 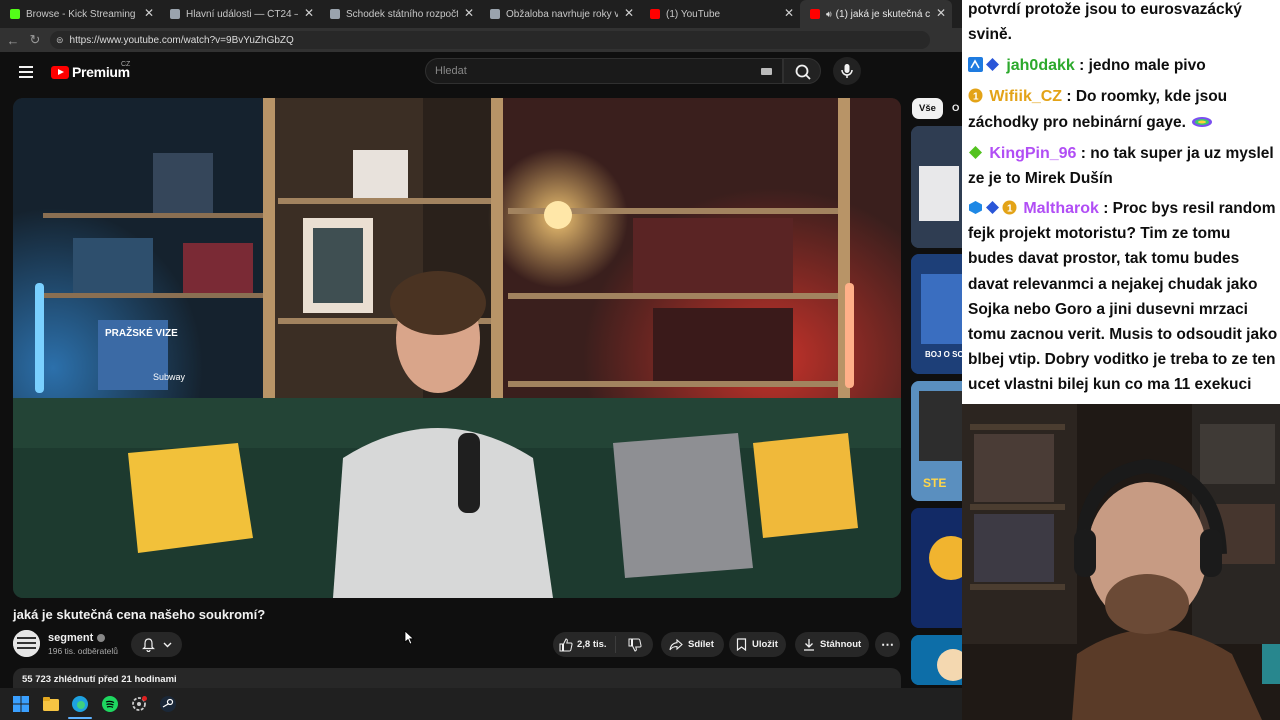 I want to click on chat-text: : jedno male pivo, so click(x=1140, y=65).